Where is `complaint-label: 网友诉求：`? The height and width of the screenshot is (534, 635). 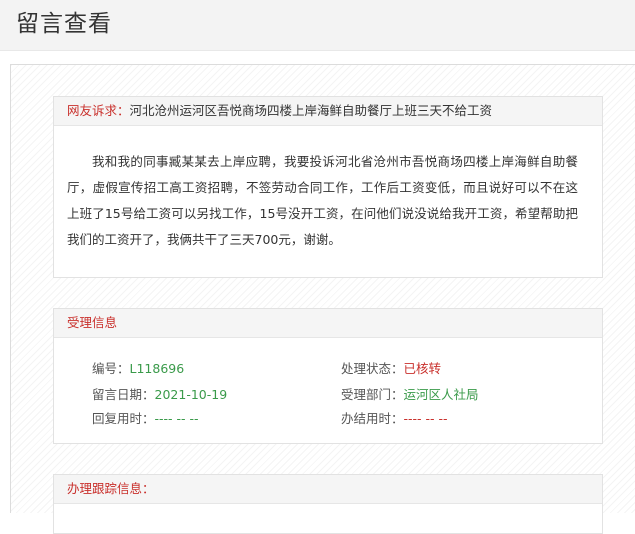 complaint-label: 网友诉求： is located at coordinates (98, 110).